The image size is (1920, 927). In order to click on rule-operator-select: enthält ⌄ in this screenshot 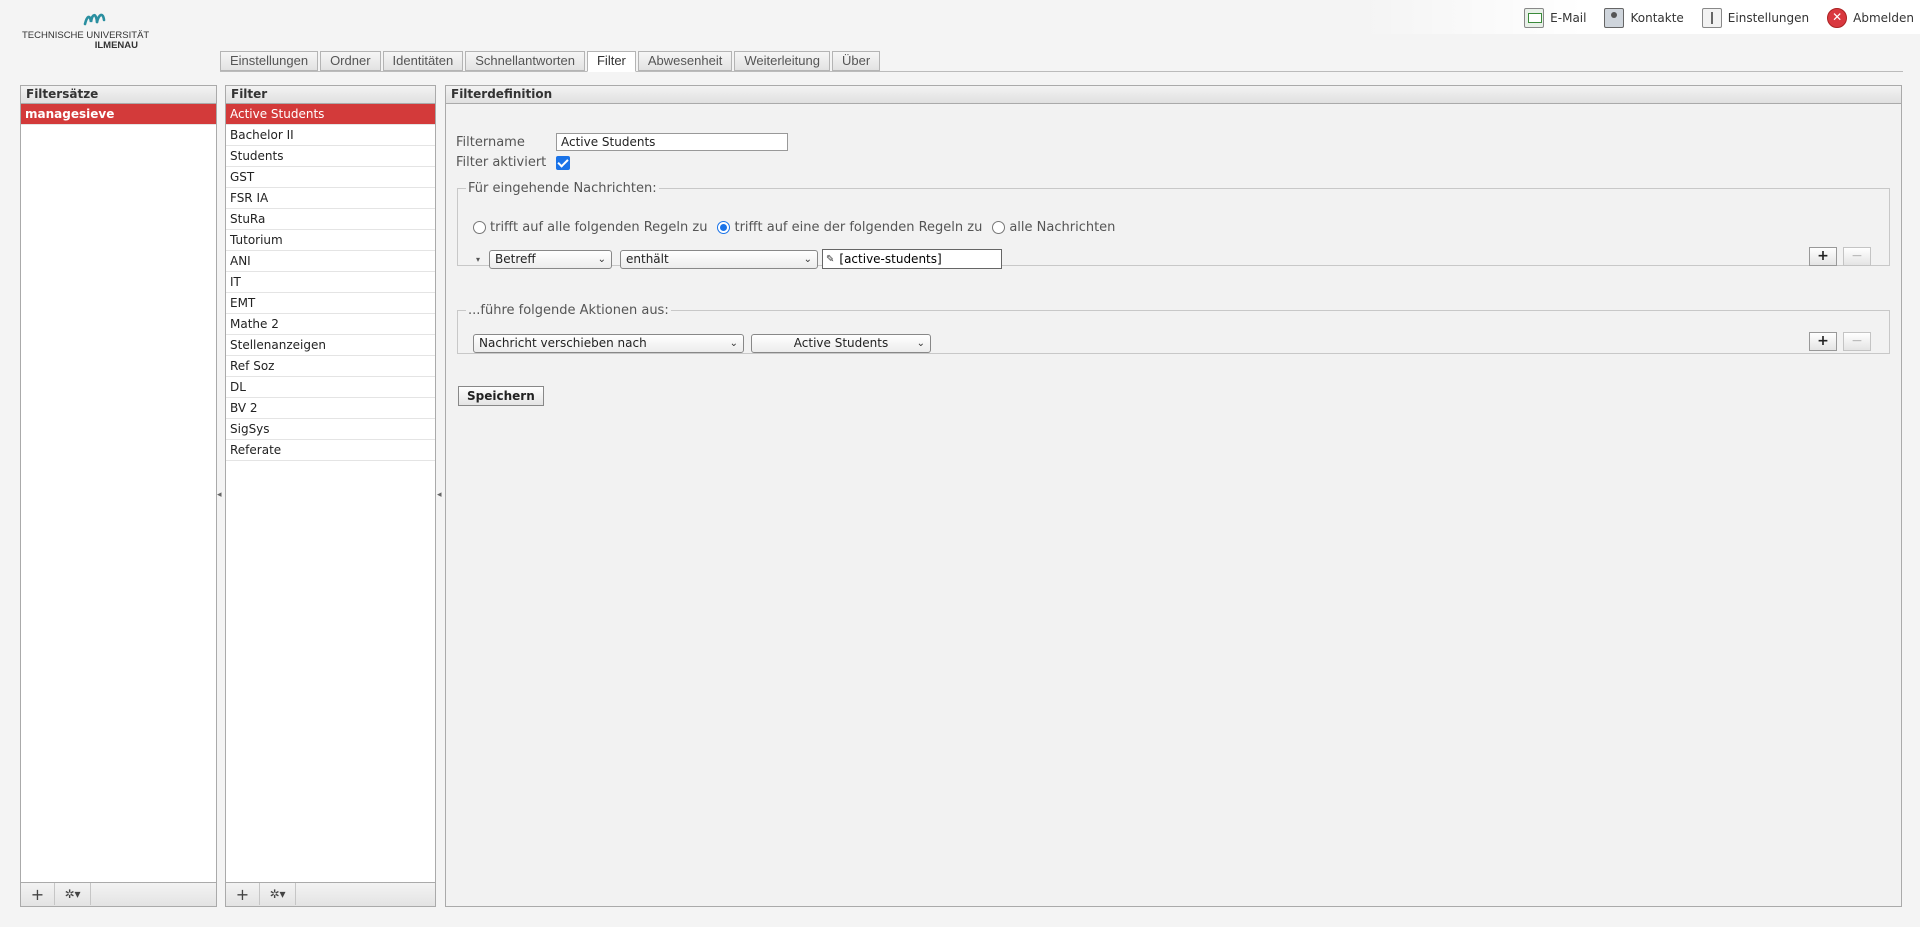, I will do `click(719, 259)`.